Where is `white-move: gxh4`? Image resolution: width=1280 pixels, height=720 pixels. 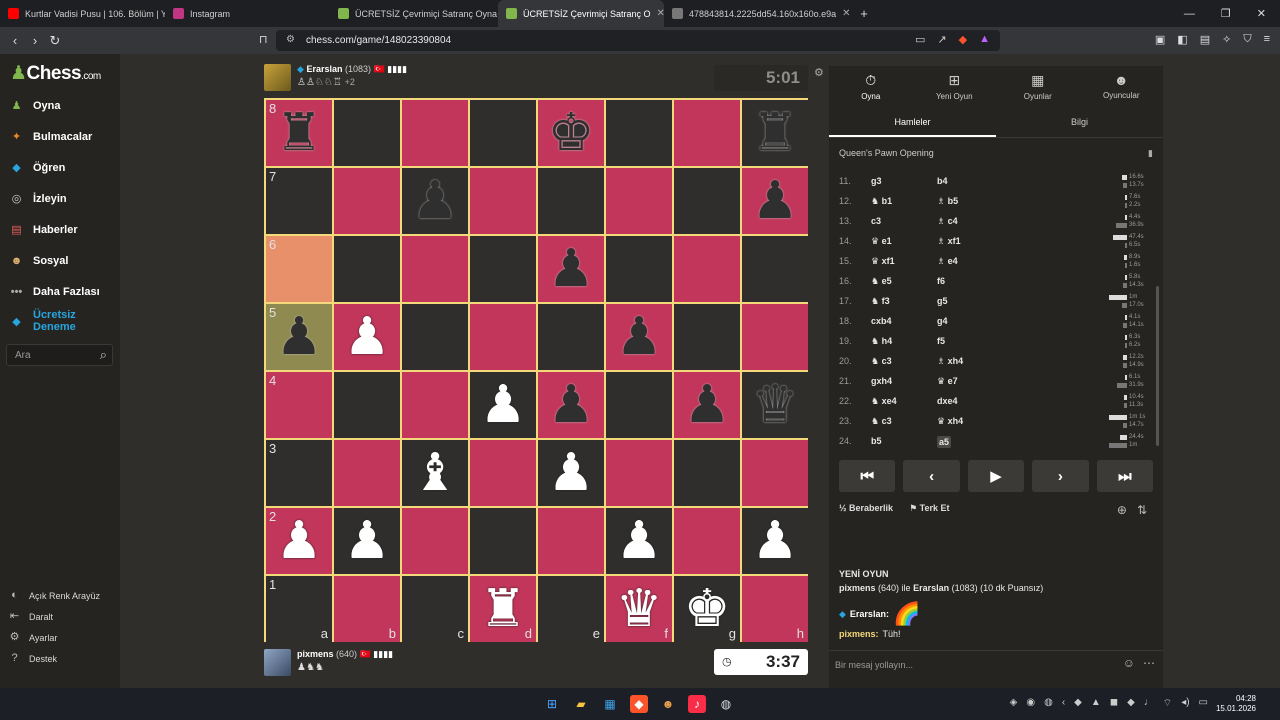 white-move: gxh4 is located at coordinates (881, 381).